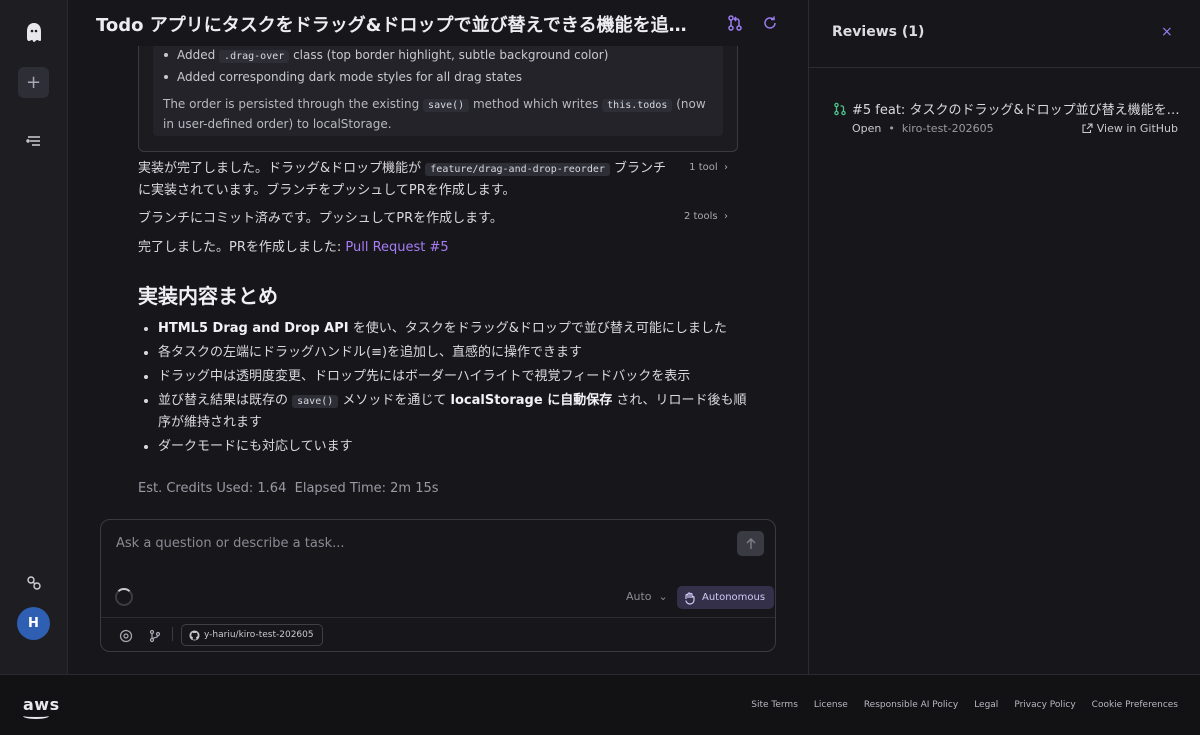  I want to click on footer-link-site-terms: Site Terms, so click(774, 705).